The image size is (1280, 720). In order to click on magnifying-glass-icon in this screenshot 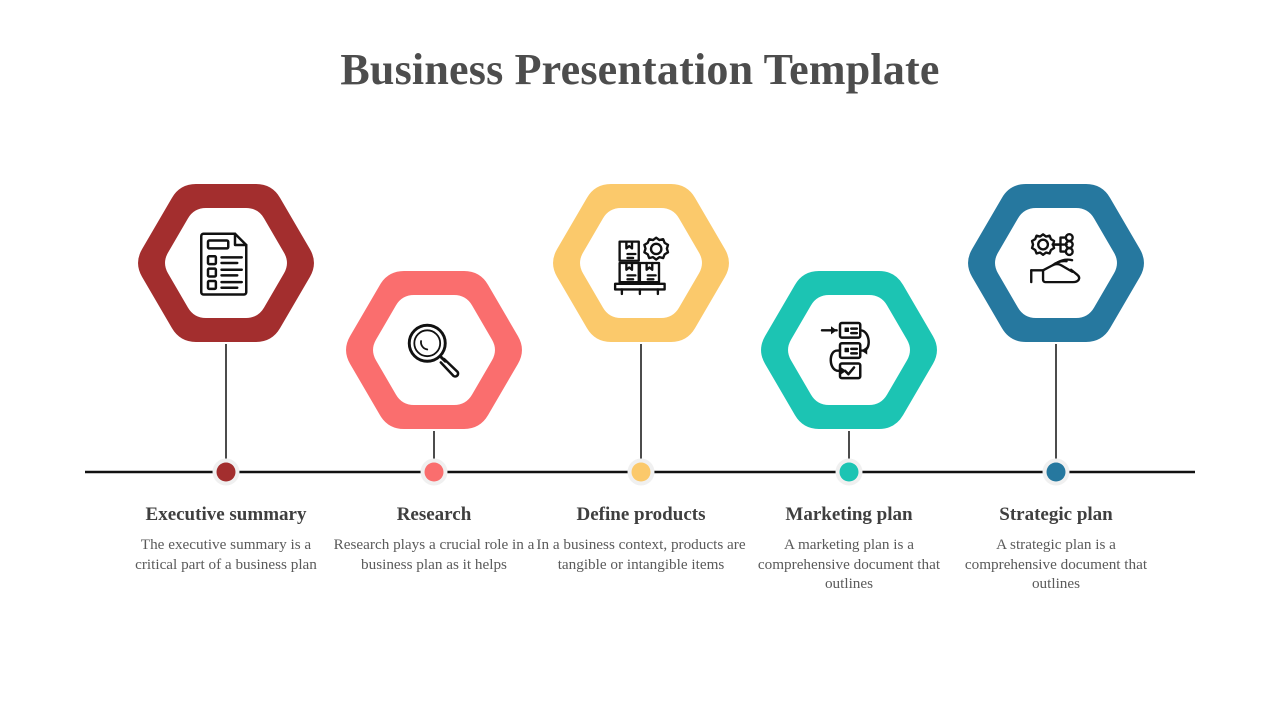, I will do `click(434, 350)`.